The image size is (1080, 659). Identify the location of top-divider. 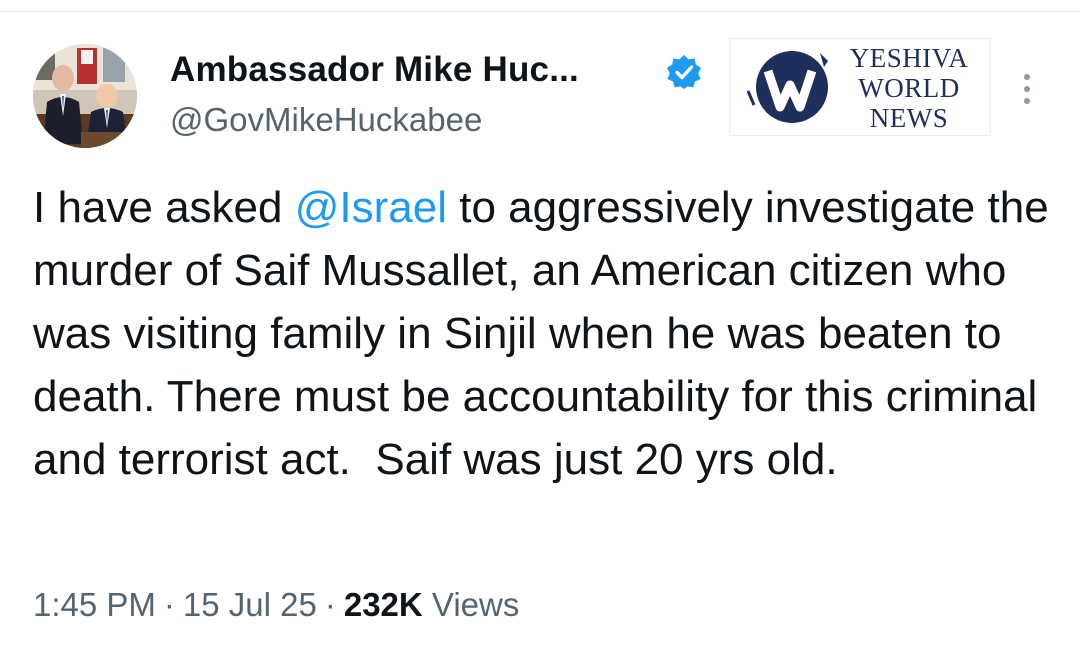
(540, 6).